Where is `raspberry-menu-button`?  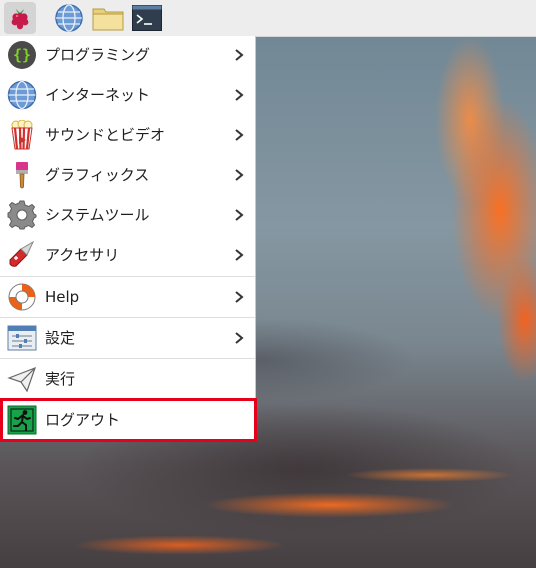 raspberry-menu-button is located at coordinates (20, 18).